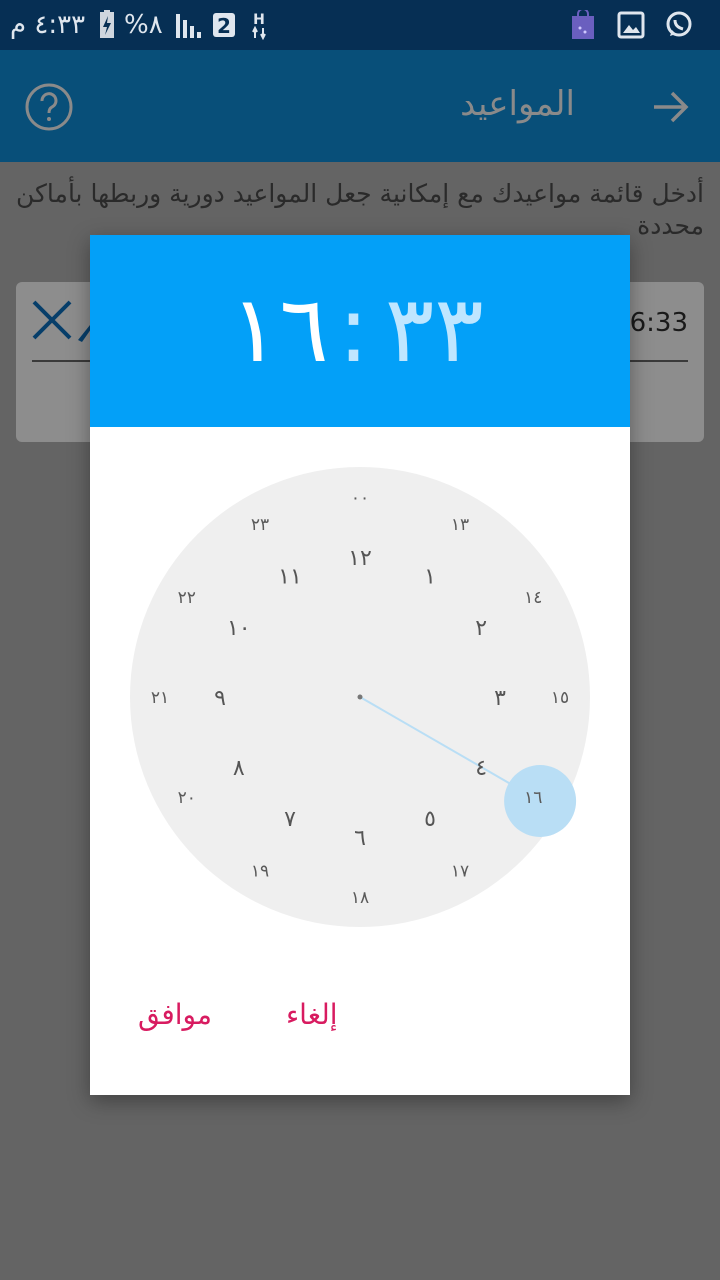 This screenshot has height=1280, width=720. I want to click on hour-label-inner: ٧, so click(290, 819).